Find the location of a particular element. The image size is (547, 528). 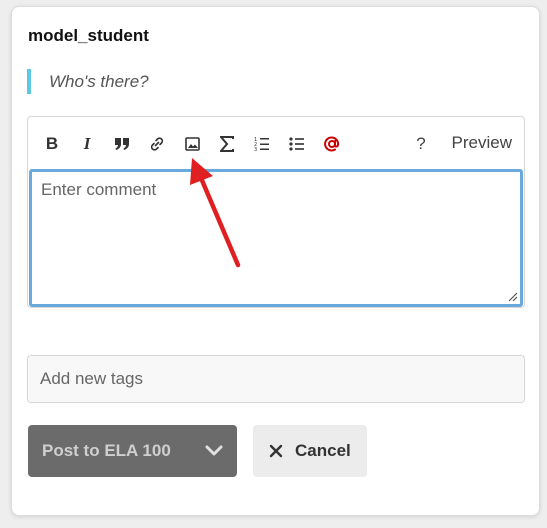

sigma-icon is located at coordinates (227, 144).